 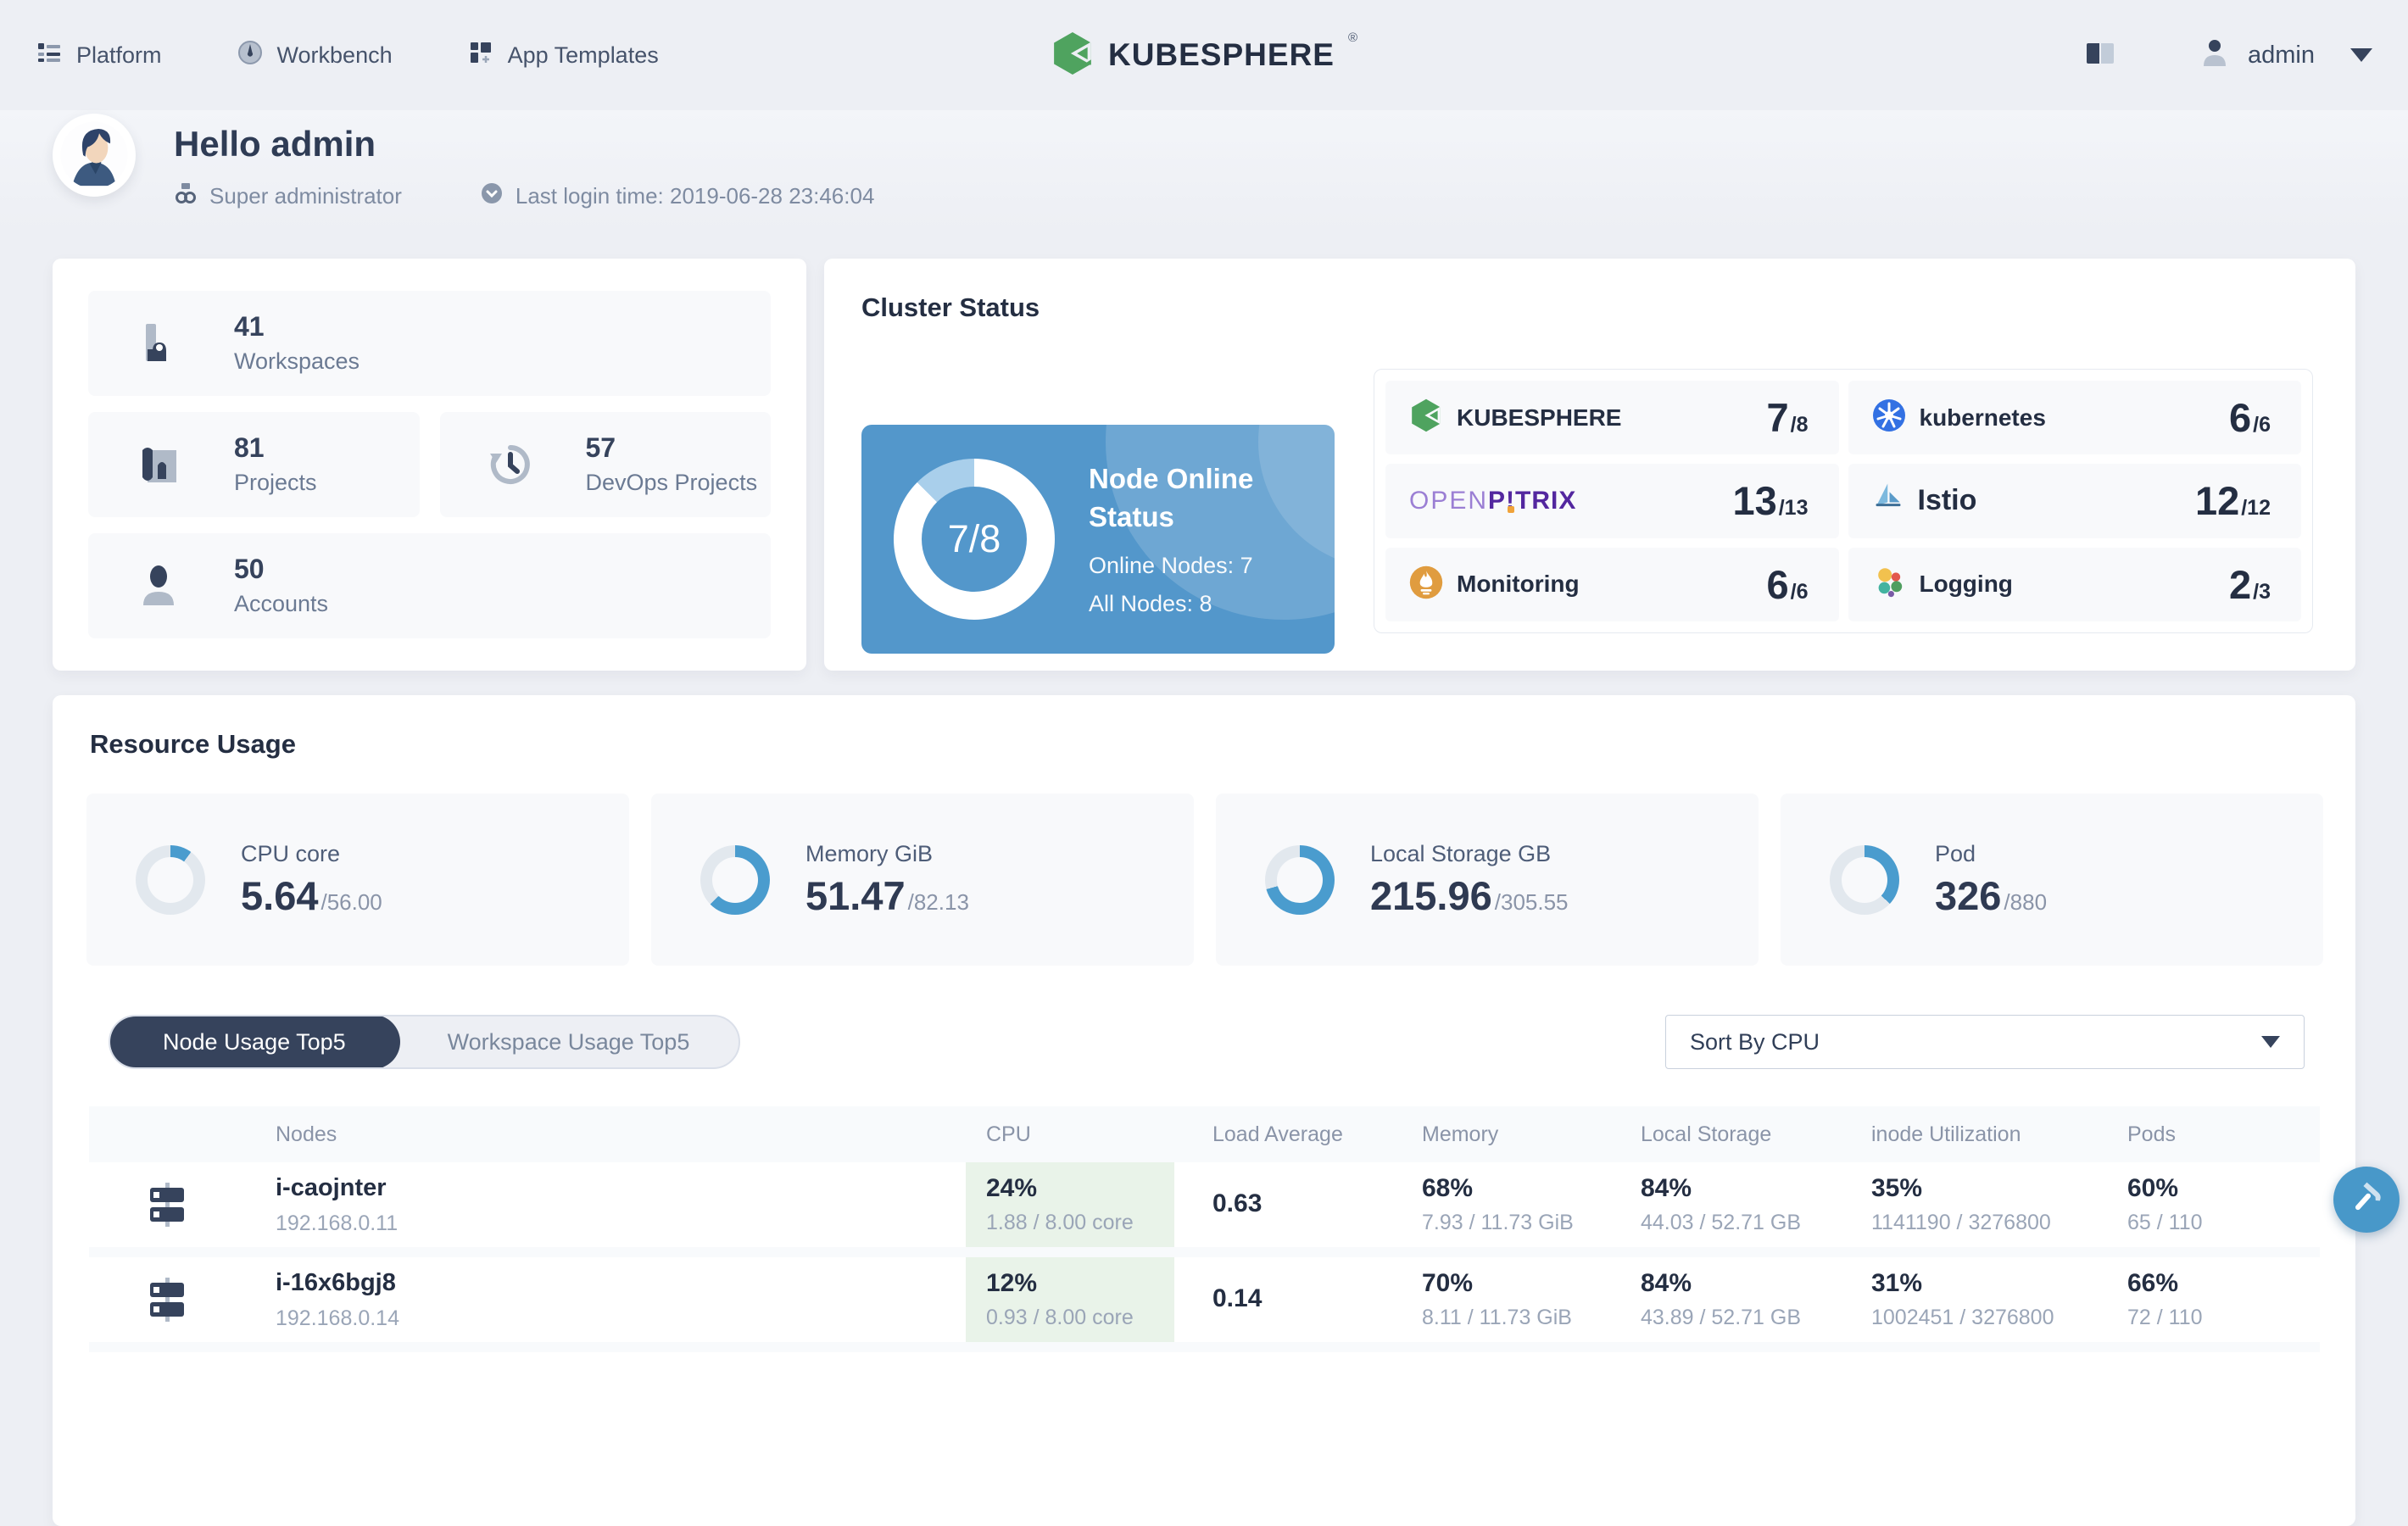 What do you see at coordinates (2240, 418) in the screenshot?
I see `component-value: 6` at bounding box center [2240, 418].